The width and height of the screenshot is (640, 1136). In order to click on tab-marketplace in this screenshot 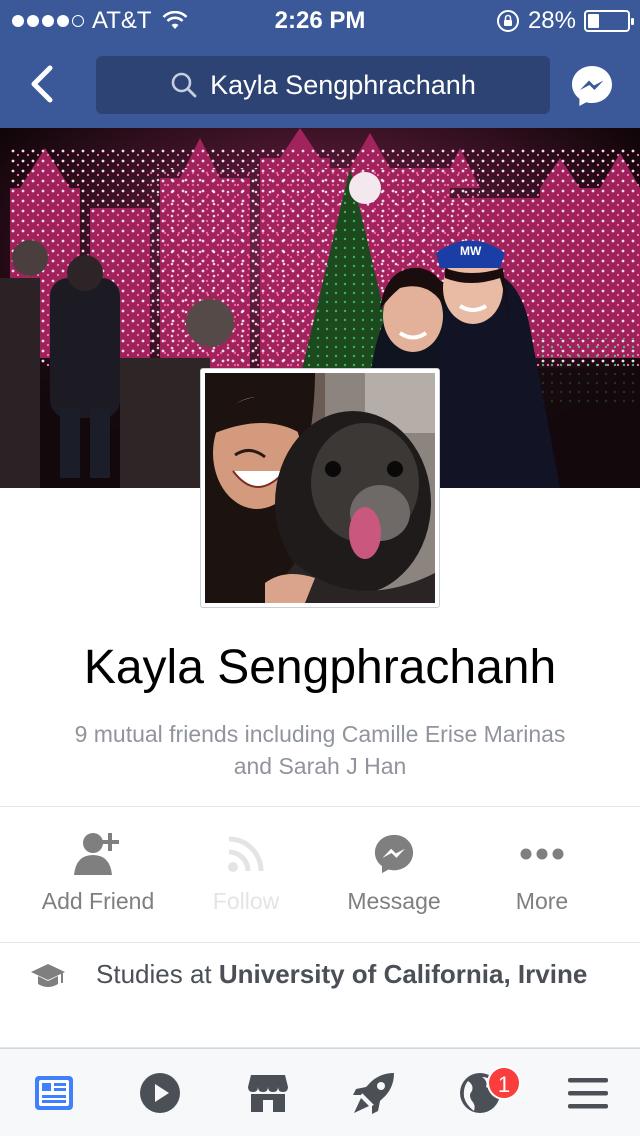, I will do `click(268, 1093)`.